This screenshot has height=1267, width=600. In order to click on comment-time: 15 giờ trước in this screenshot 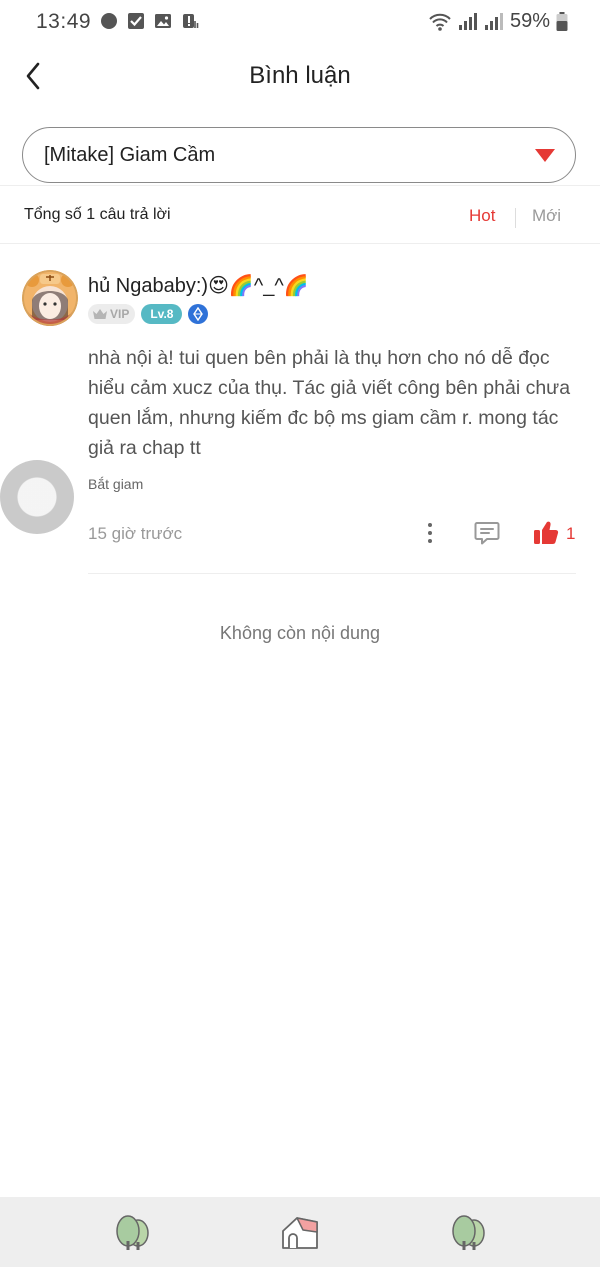, I will do `click(135, 533)`.